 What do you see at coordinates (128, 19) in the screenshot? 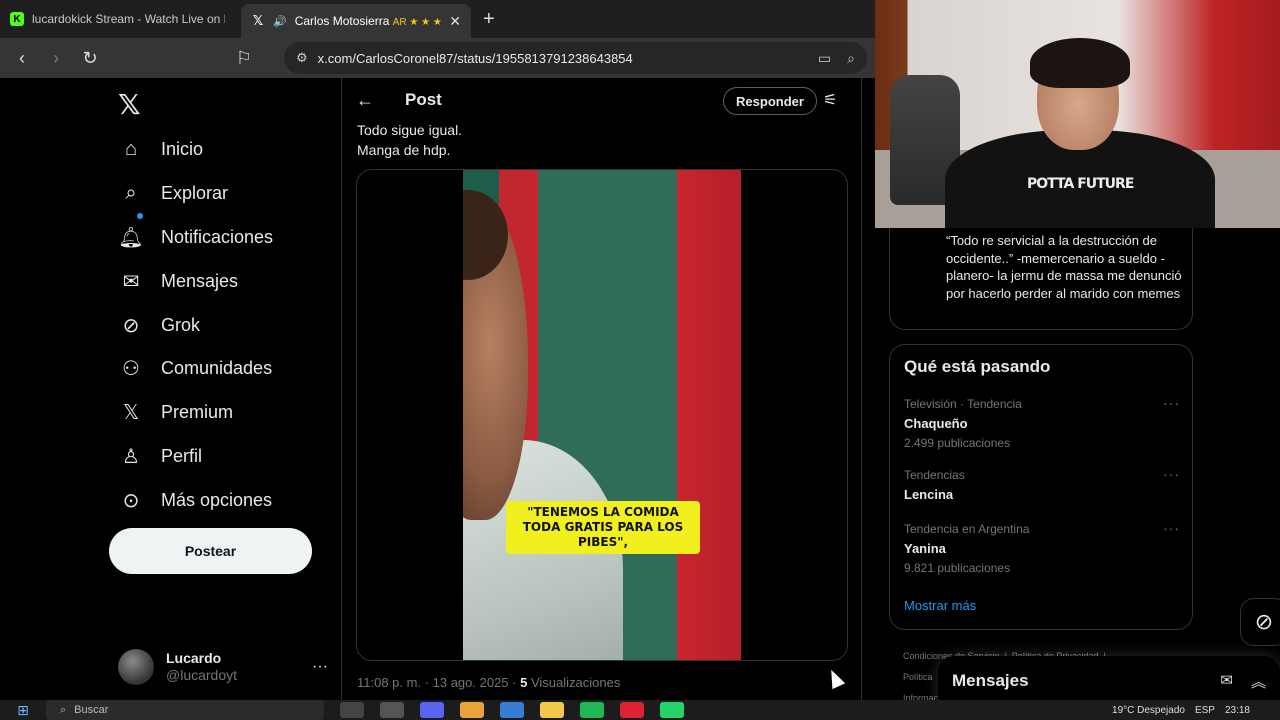
I see `tab-title: lucardokick Stream - Watch Live on K` at bounding box center [128, 19].